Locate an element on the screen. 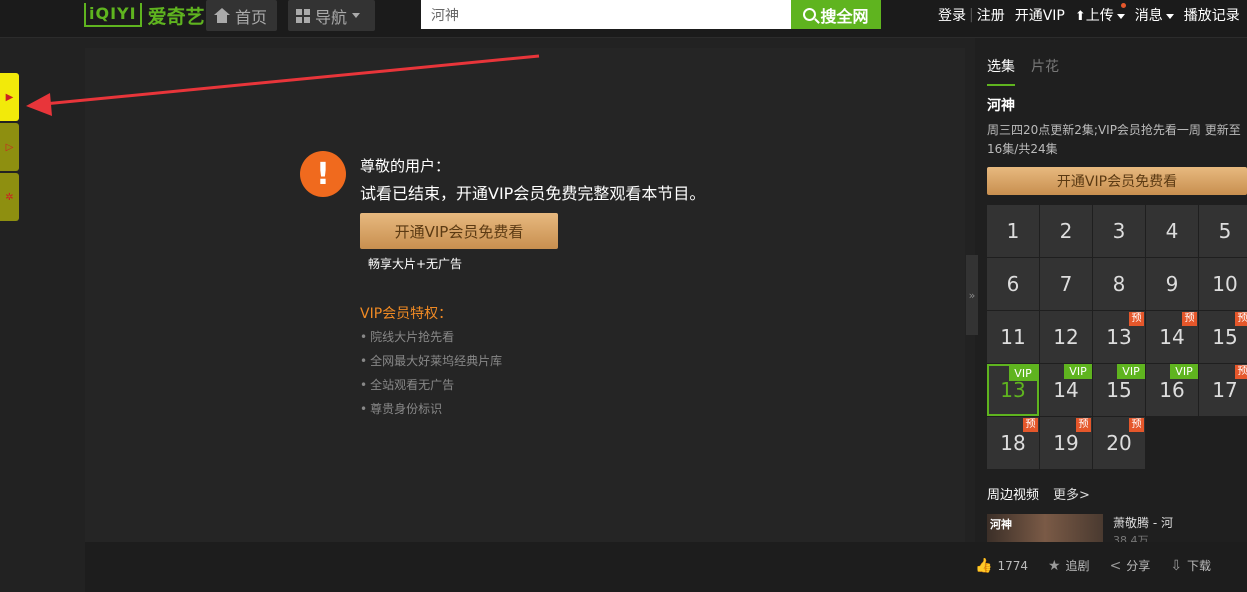 Image resolution: width=1247 pixels, height=592 pixels. search-icon is located at coordinates (810, 14).